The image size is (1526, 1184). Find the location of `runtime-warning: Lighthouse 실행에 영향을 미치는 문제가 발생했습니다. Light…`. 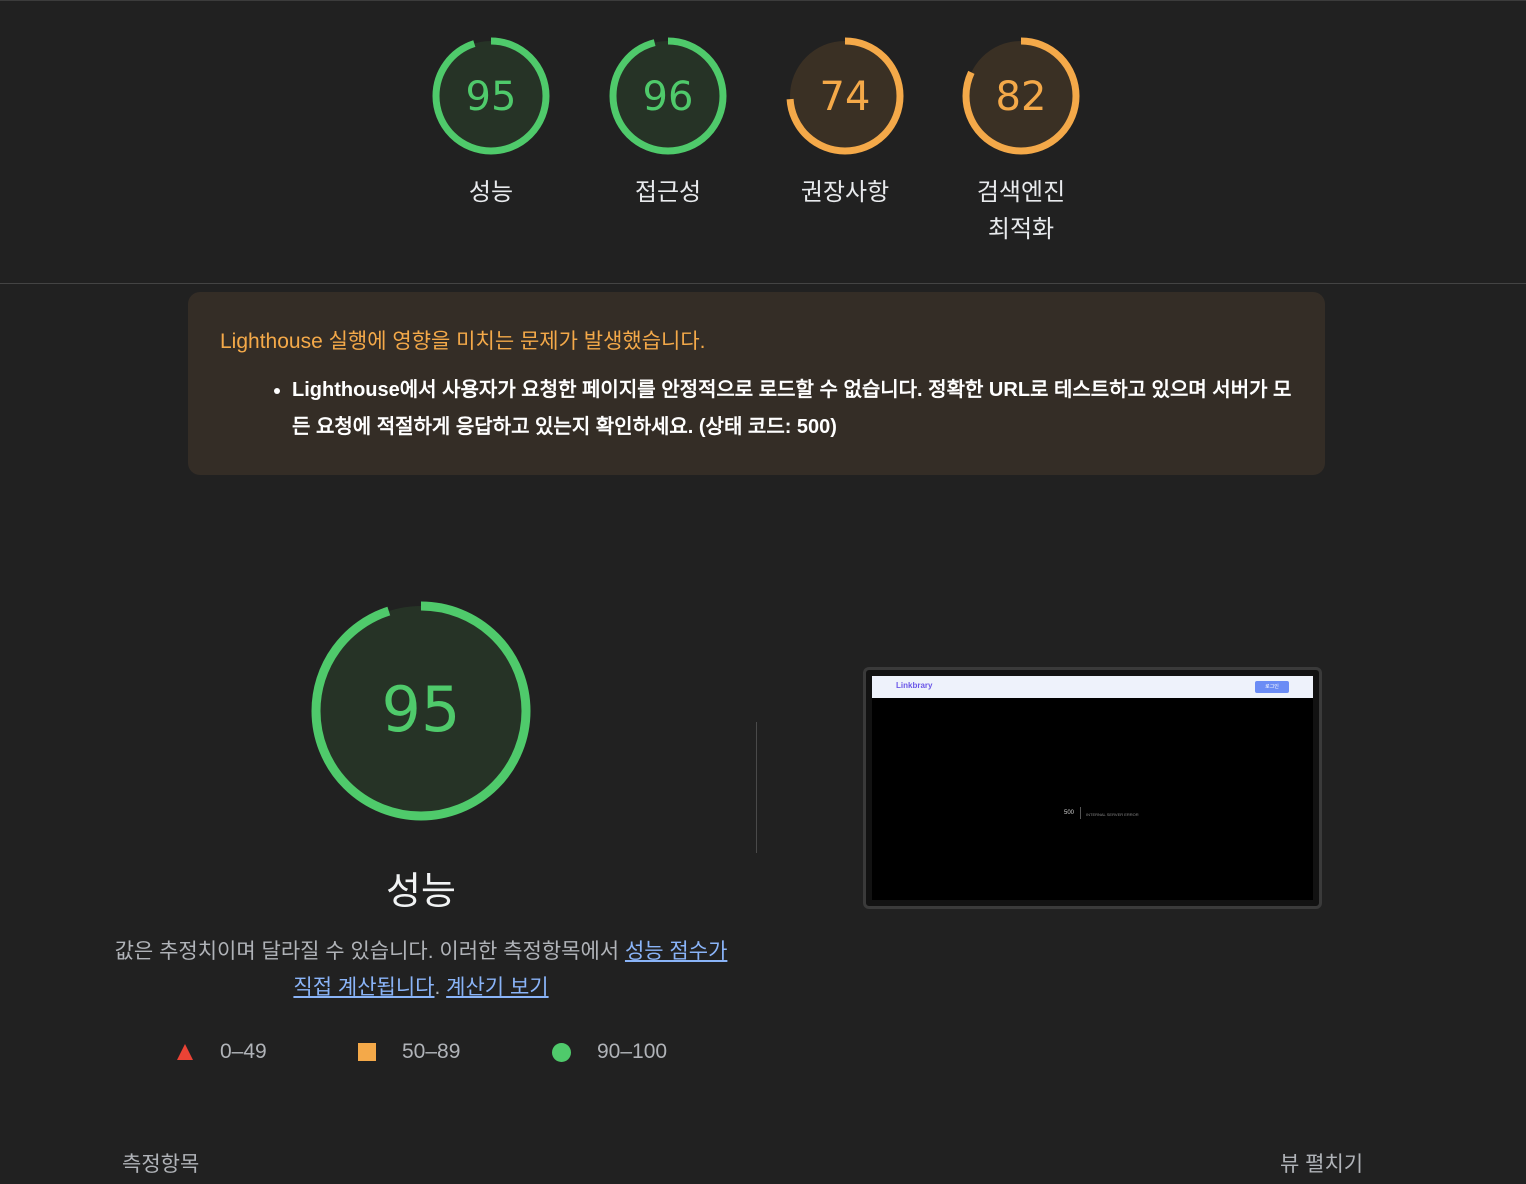

runtime-warning: Lighthouse 실행에 영향을 미치는 문제가 발생했습니다. Light… is located at coordinates (756, 383).